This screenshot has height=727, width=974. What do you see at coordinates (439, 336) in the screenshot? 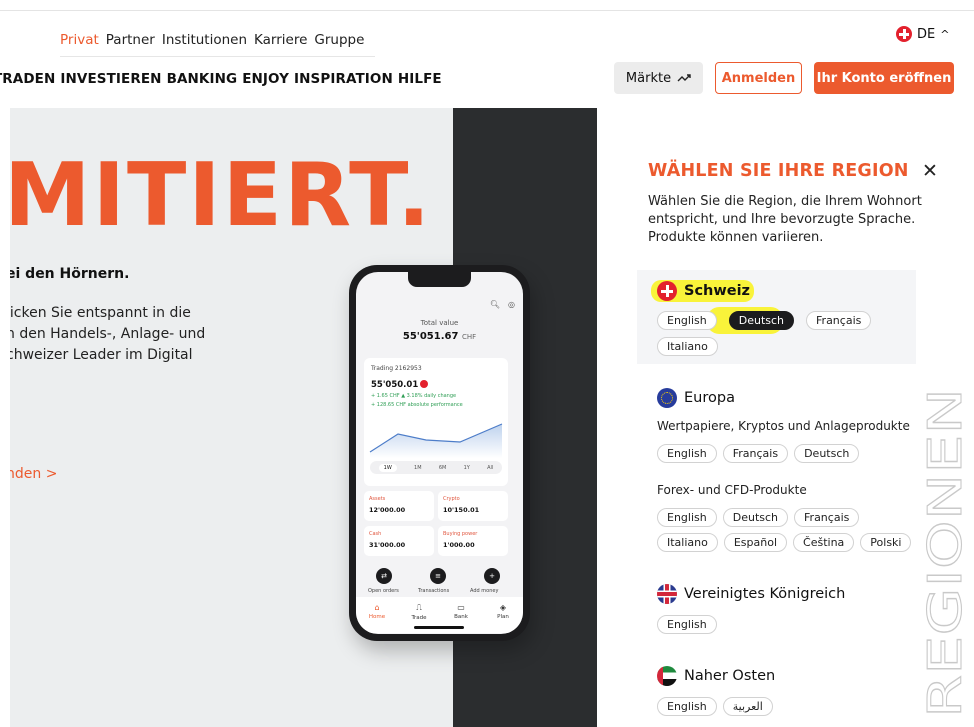
I see `total-value: 55'051.67 CHF` at bounding box center [439, 336].